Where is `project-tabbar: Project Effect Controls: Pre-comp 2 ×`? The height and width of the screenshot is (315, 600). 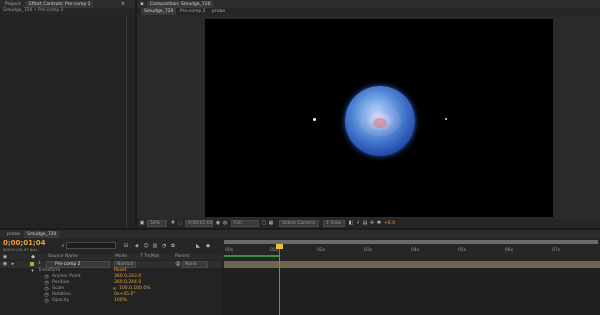
project-tabbar: Project Effect Controls: Pre-comp 2 × is located at coordinates (67, 4).